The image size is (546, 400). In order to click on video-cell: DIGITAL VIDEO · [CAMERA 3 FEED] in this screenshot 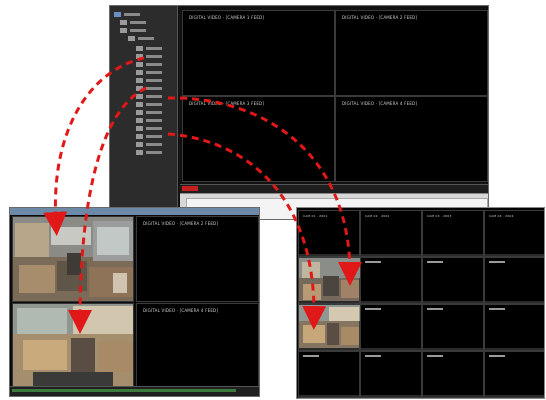, I will do `click(258, 139)`.